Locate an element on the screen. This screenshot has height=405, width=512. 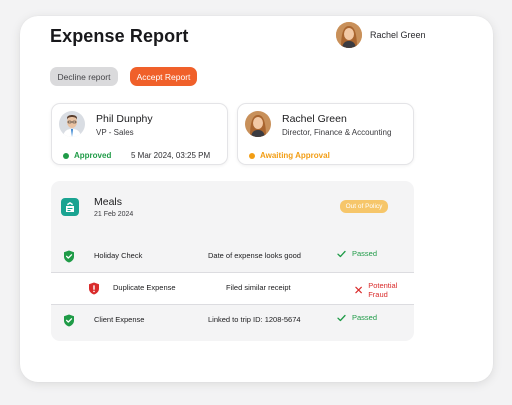
out-of-policy-badge: Out of Policy is located at coordinates (364, 206).